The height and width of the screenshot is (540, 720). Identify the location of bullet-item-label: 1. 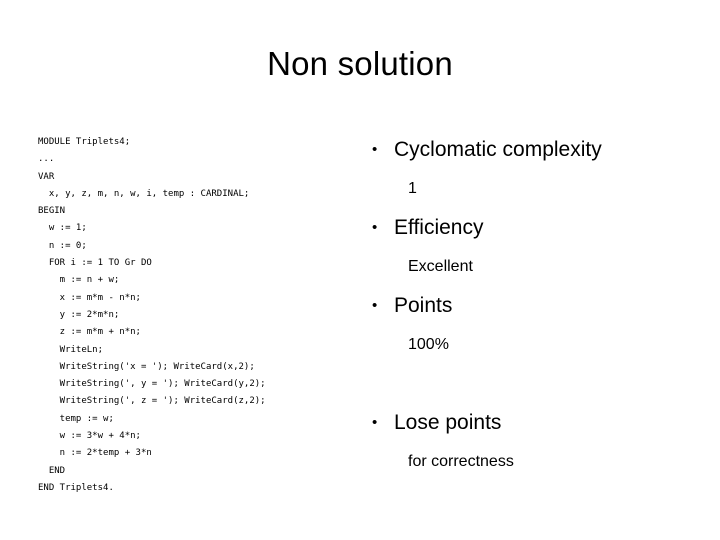
(412, 188).